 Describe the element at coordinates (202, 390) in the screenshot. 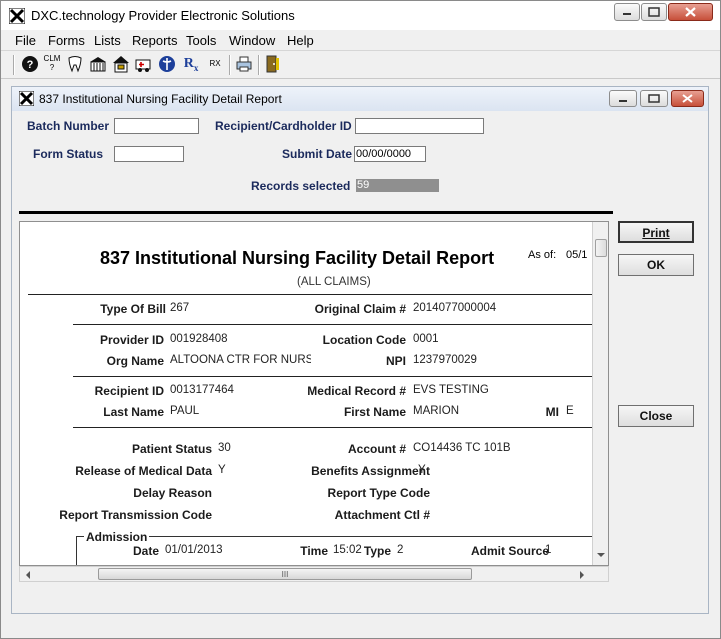

I see `recipient-id-report-value: 0013177464` at that location.